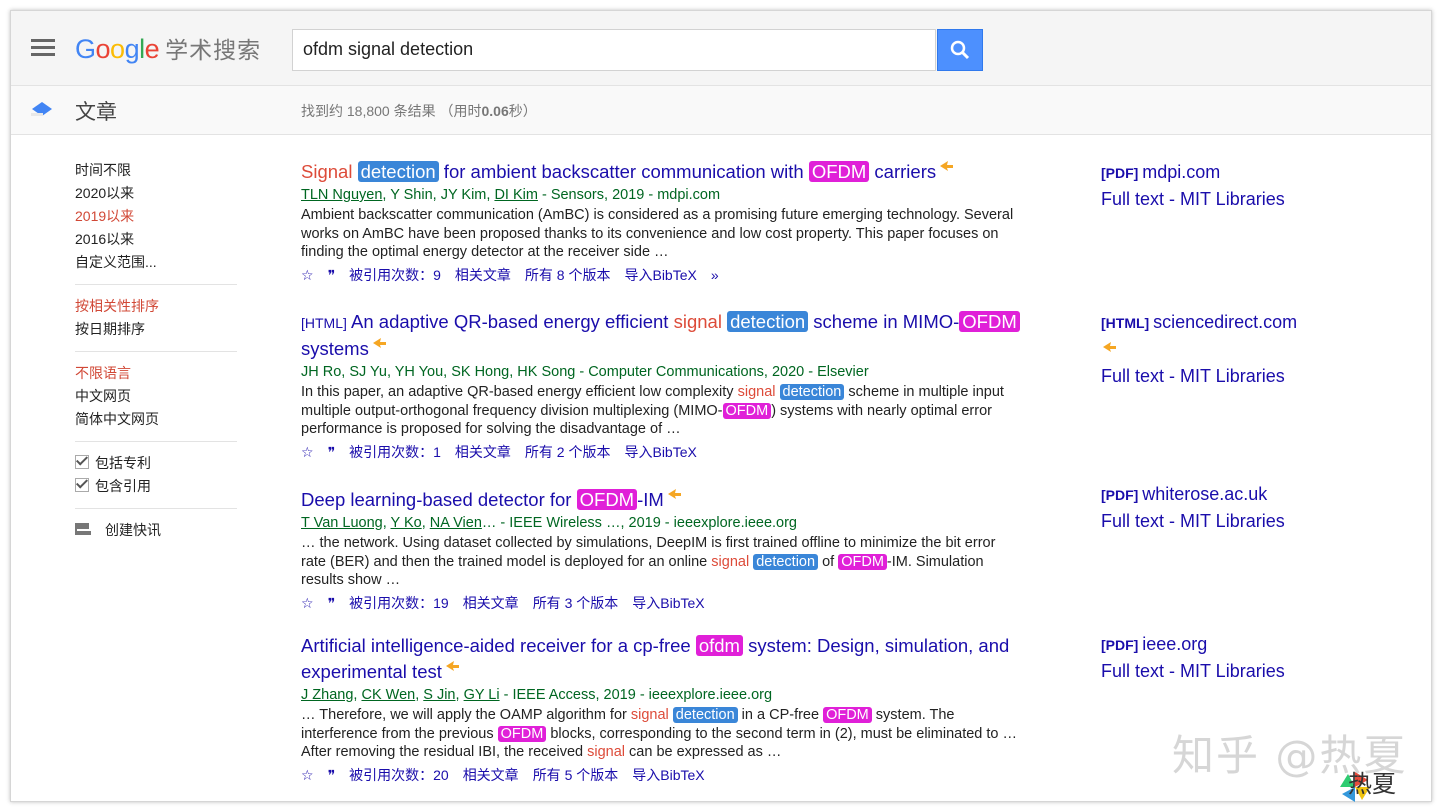  Describe the element at coordinates (613, 49) in the screenshot. I see `search-input` at that location.